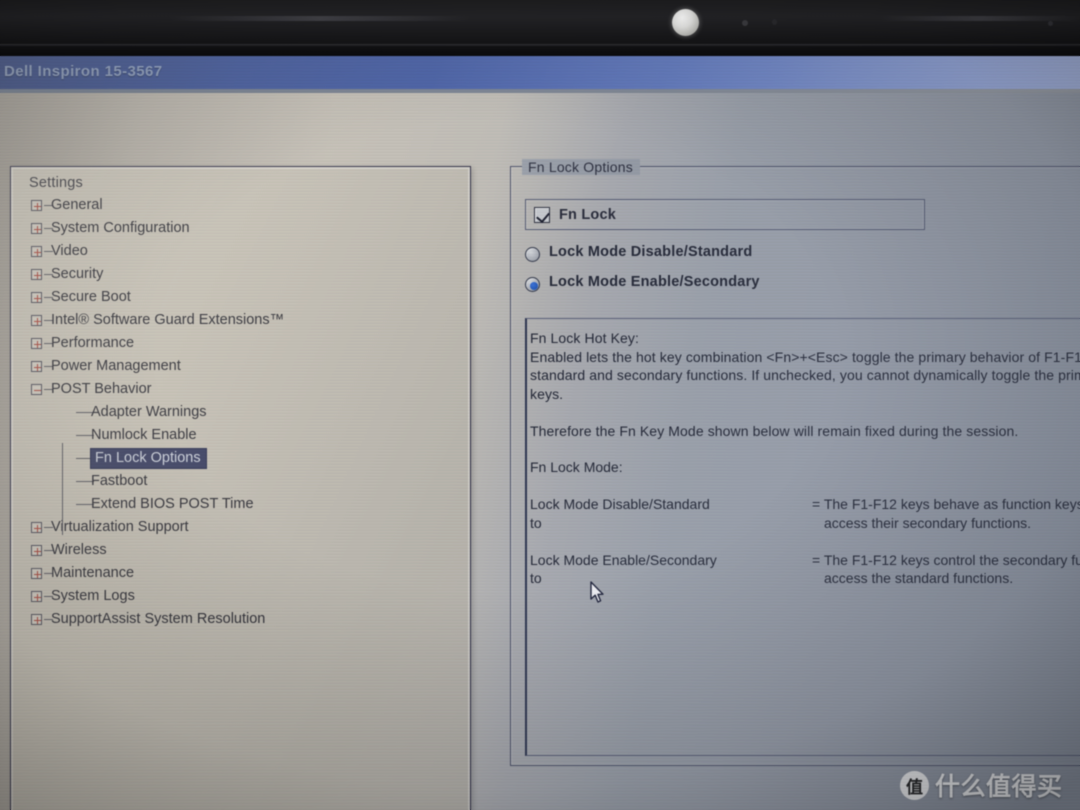 Image resolution: width=1080 pixels, height=810 pixels. What do you see at coordinates (247, 596) in the screenshot?
I see `sidebar-item-system-logs: System Logs` at bounding box center [247, 596].